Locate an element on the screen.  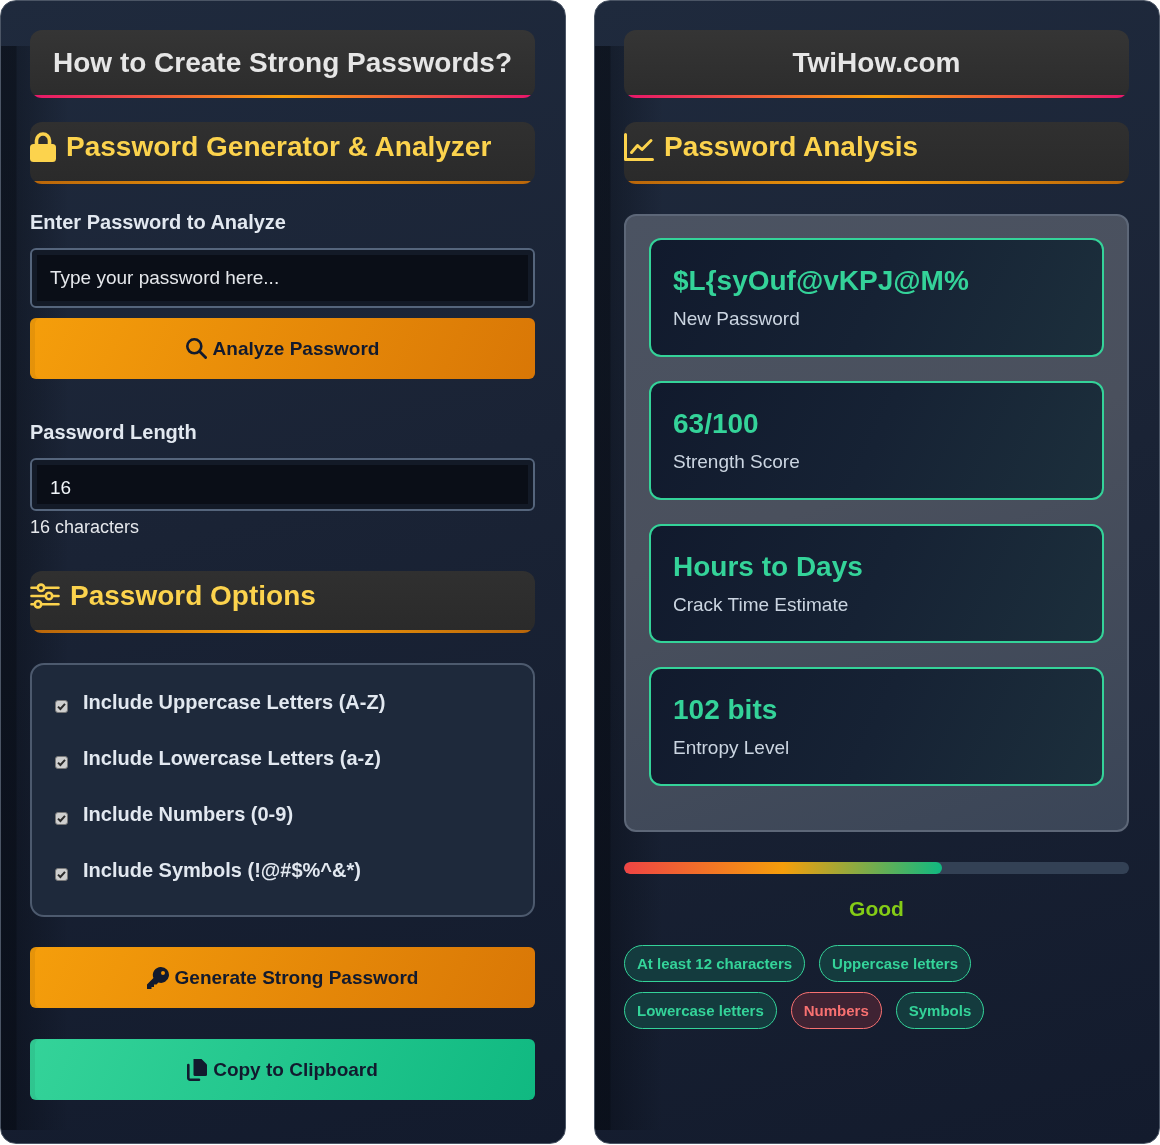
option-label: Include Lowercase Letters (a-z) is located at coordinates (232, 758).